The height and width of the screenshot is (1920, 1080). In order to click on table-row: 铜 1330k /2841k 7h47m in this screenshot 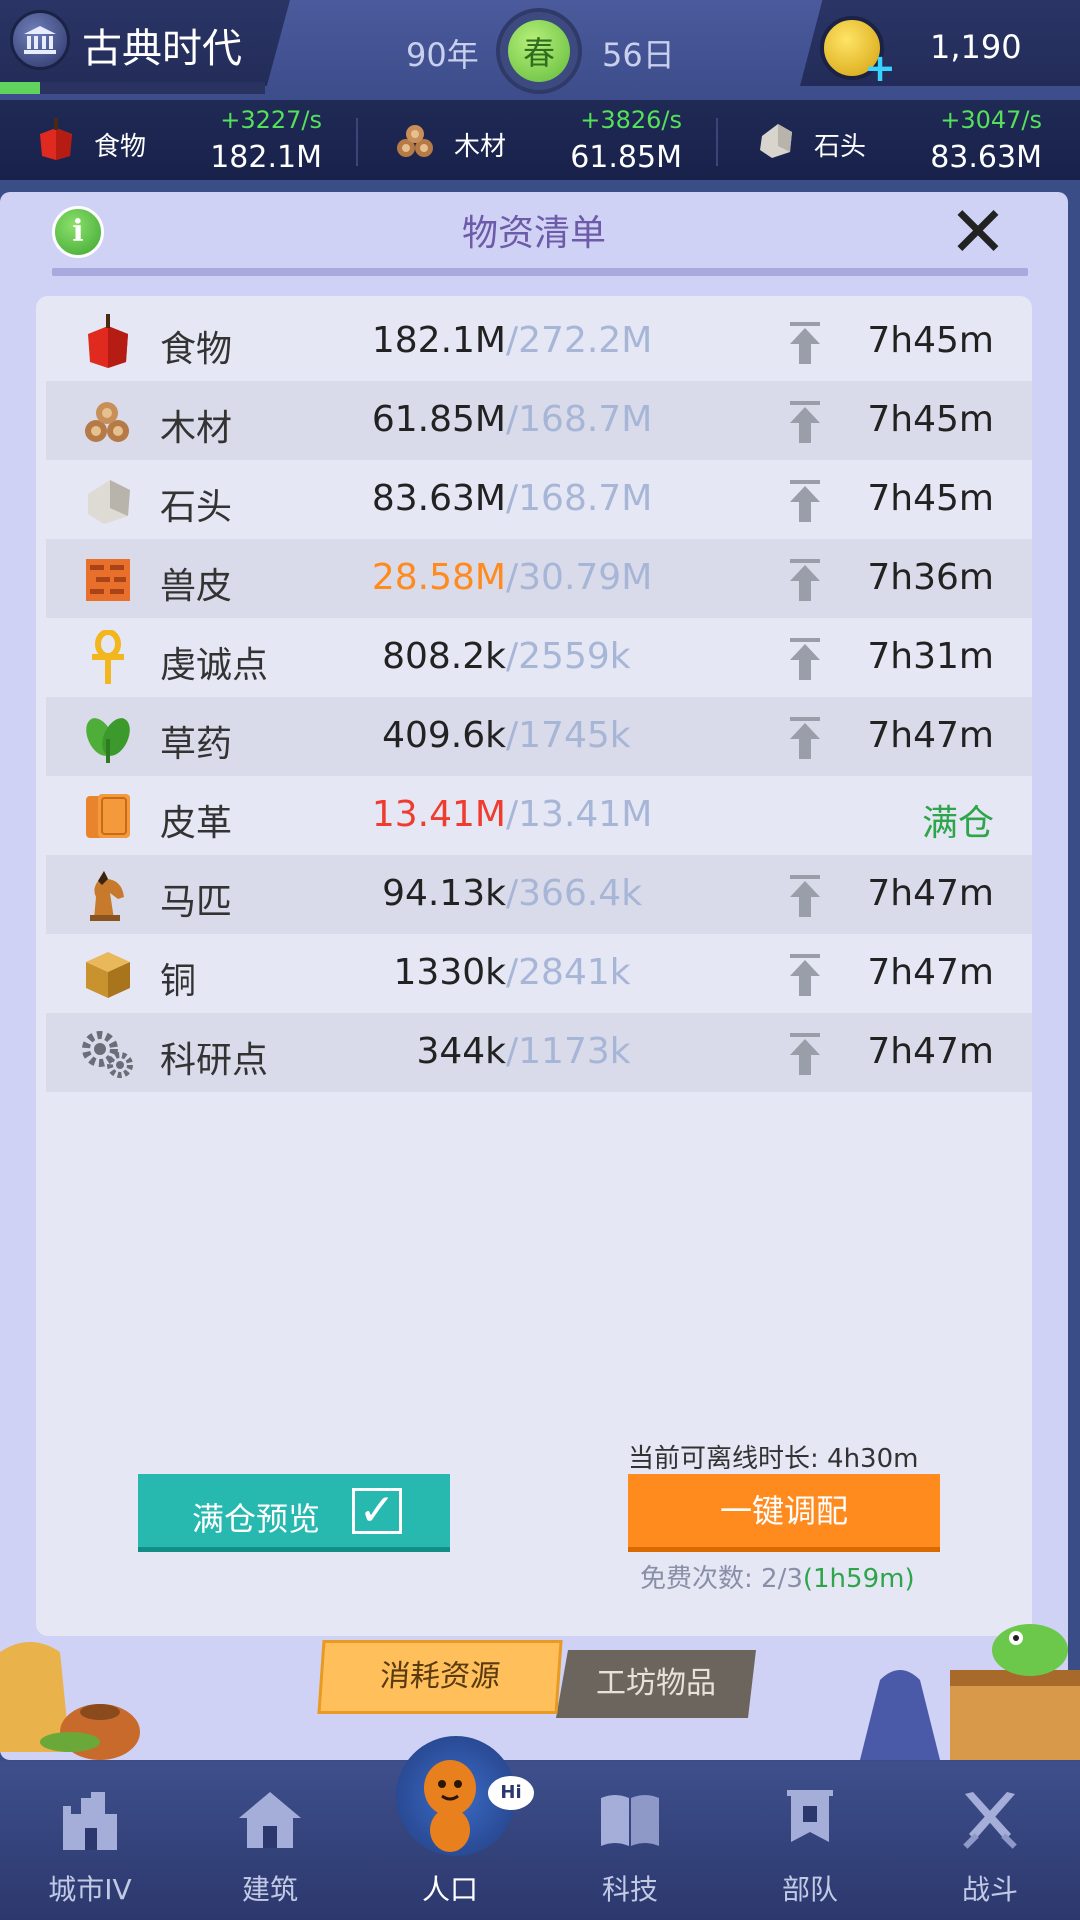, I will do `click(539, 973)`.